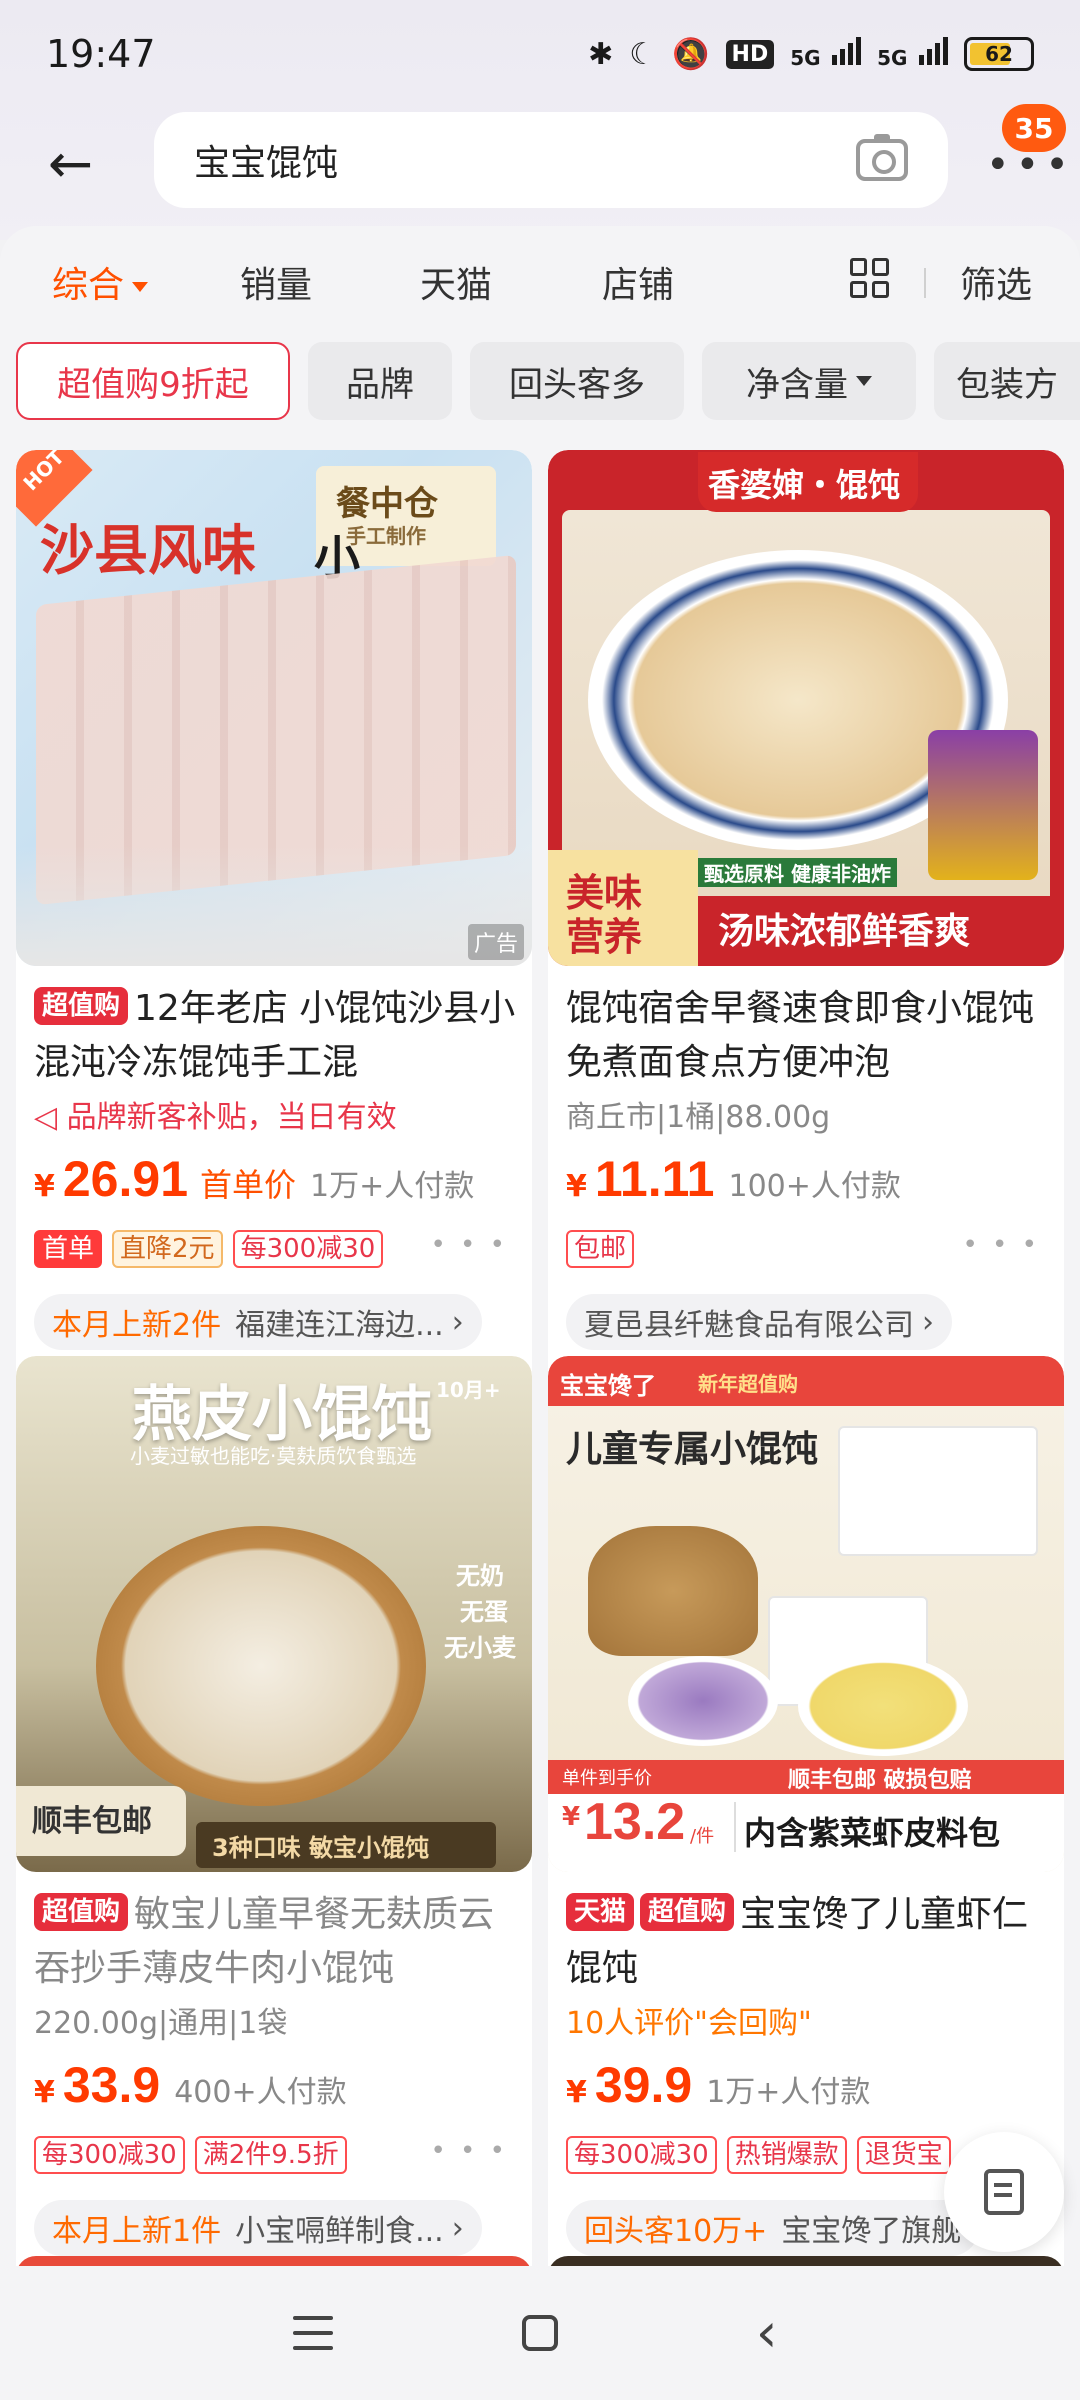 The height and width of the screenshot is (2400, 1080). What do you see at coordinates (871, 2231) in the screenshot?
I see `store-name: 宝宝馋了旗舰` at bounding box center [871, 2231].